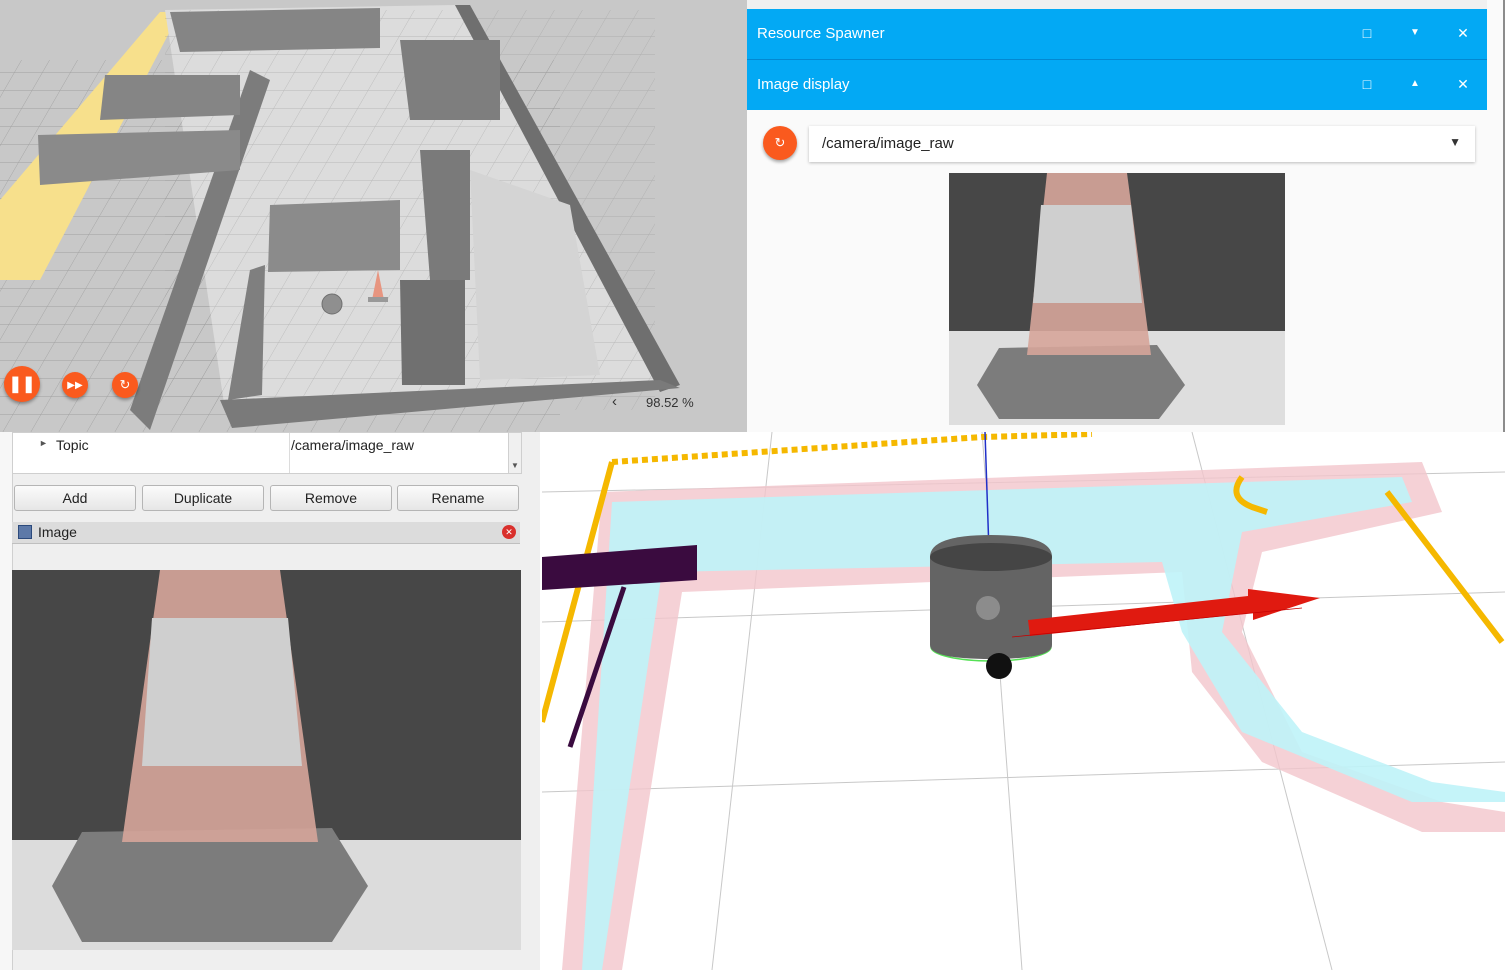 The height and width of the screenshot is (970, 1505). What do you see at coordinates (72, 445) in the screenshot?
I see `property-name: Topic` at bounding box center [72, 445].